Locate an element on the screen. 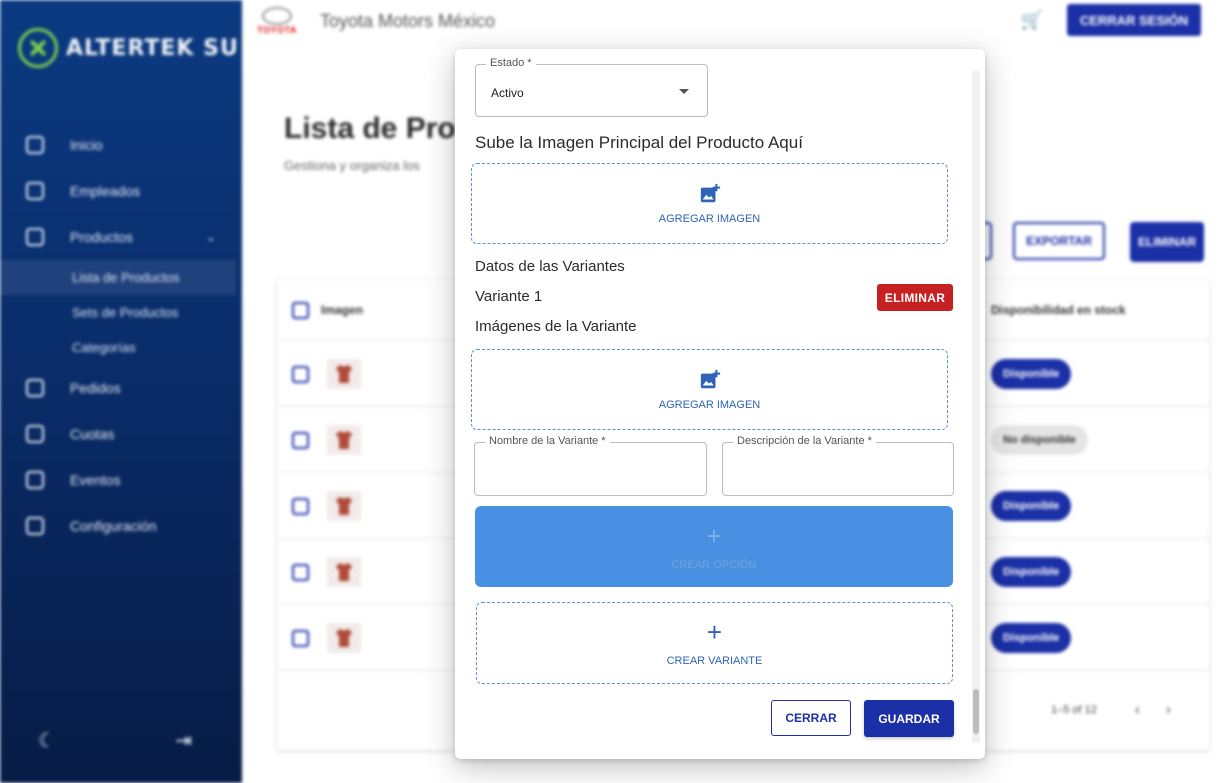 The image size is (1225, 783). delete-variant-button: ELIMINAR is located at coordinates (915, 297).